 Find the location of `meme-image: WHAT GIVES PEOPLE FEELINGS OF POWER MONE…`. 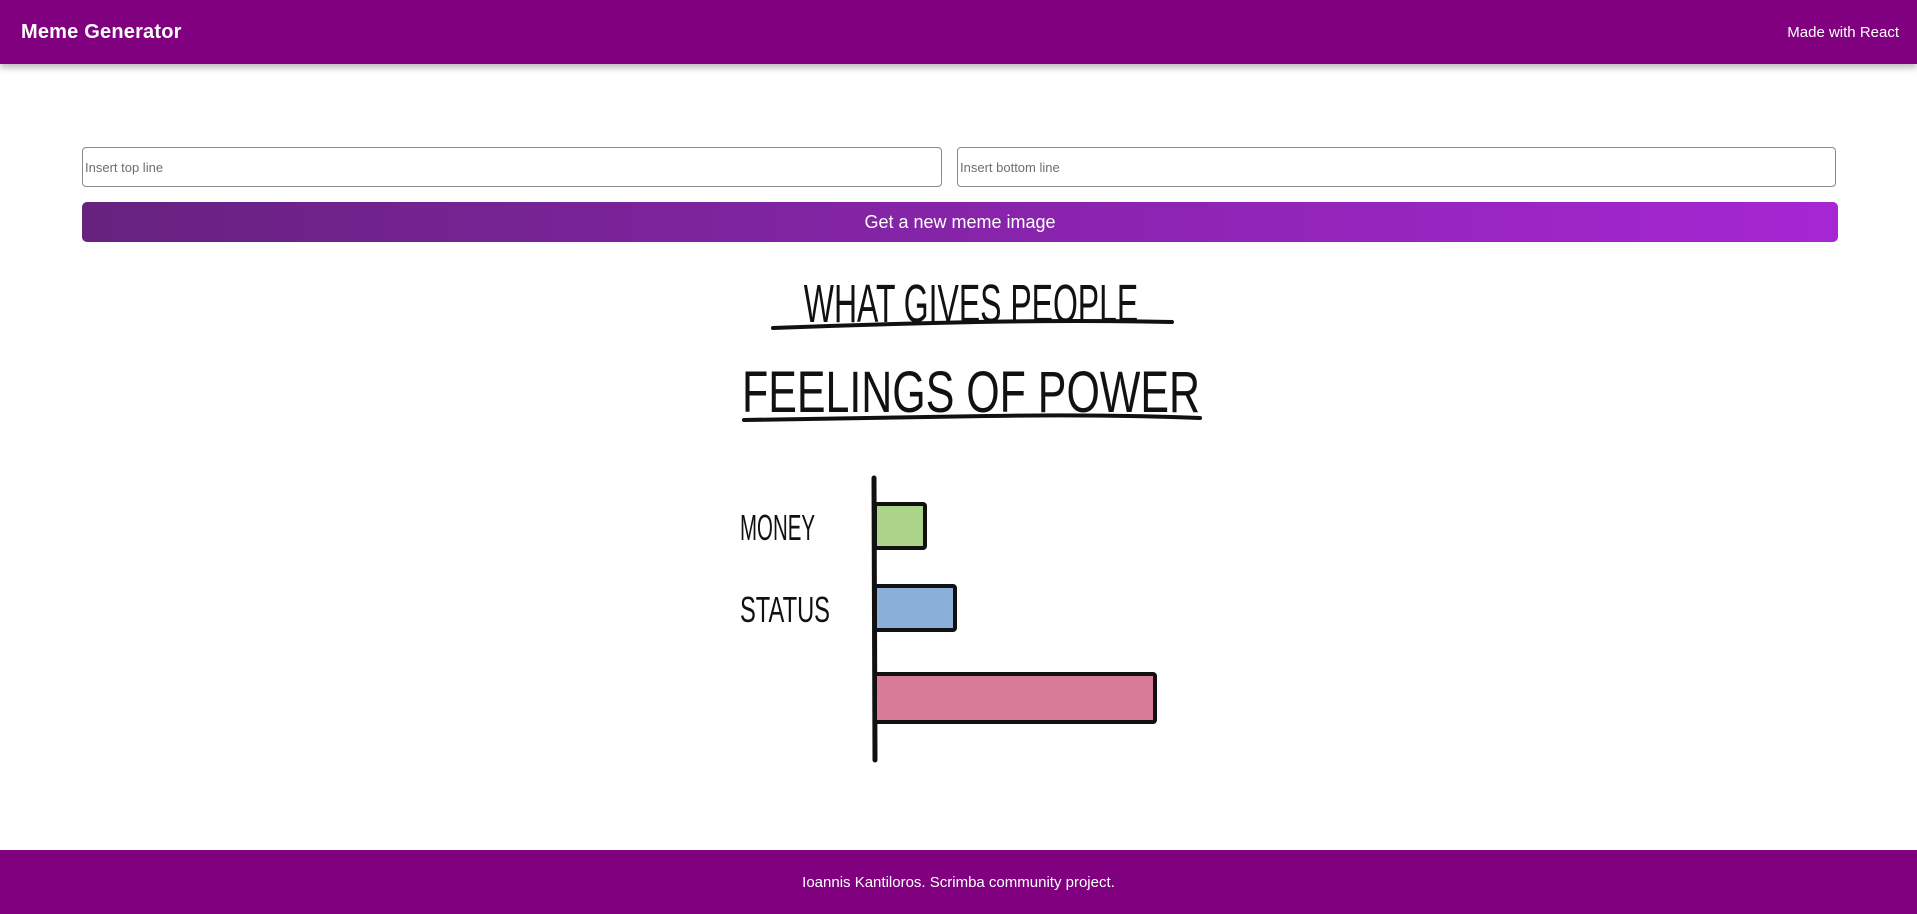

meme-image: WHAT GIVES PEOPLE FEELINGS OF POWER MONE… is located at coordinates (969, 510).